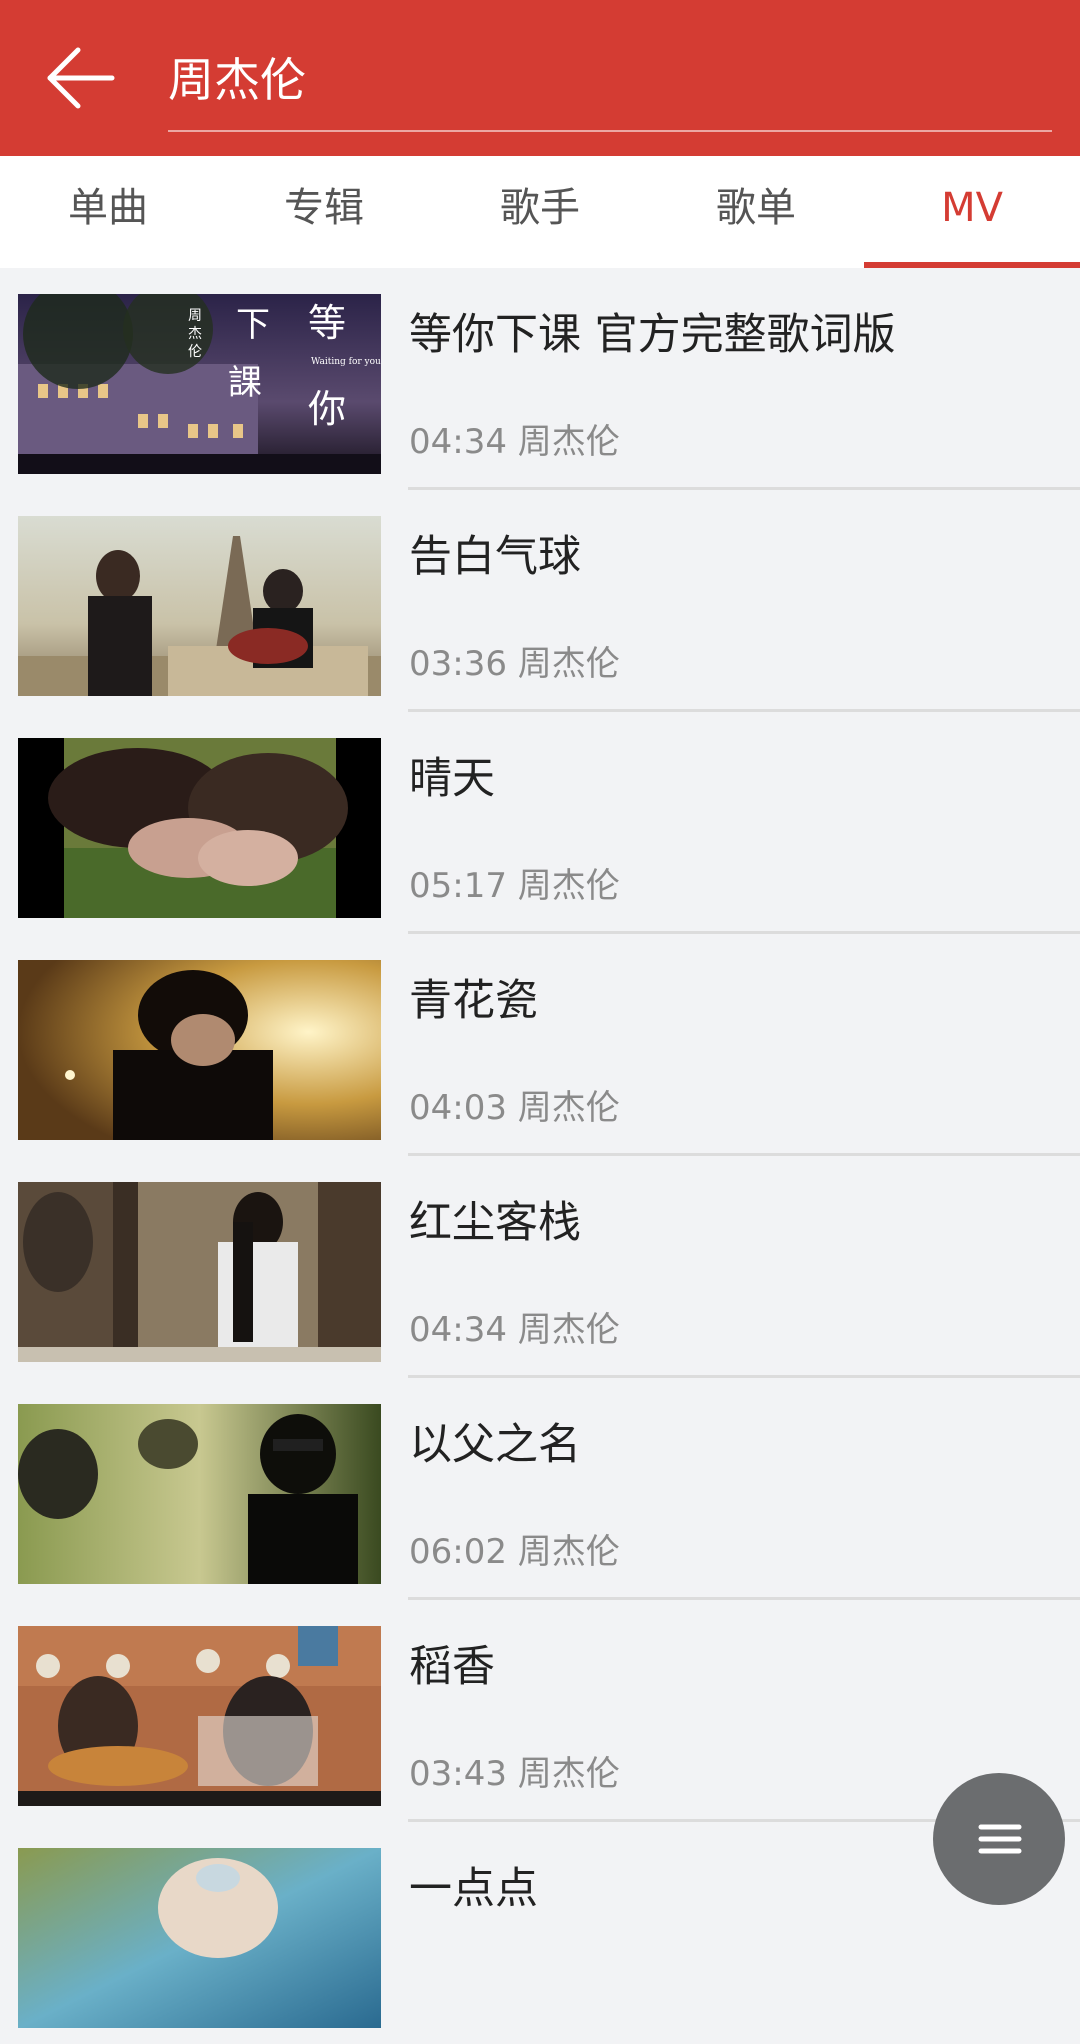 This screenshot has width=1080, height=2044. I want to click on tab-mv: MV, so click(972, 212).